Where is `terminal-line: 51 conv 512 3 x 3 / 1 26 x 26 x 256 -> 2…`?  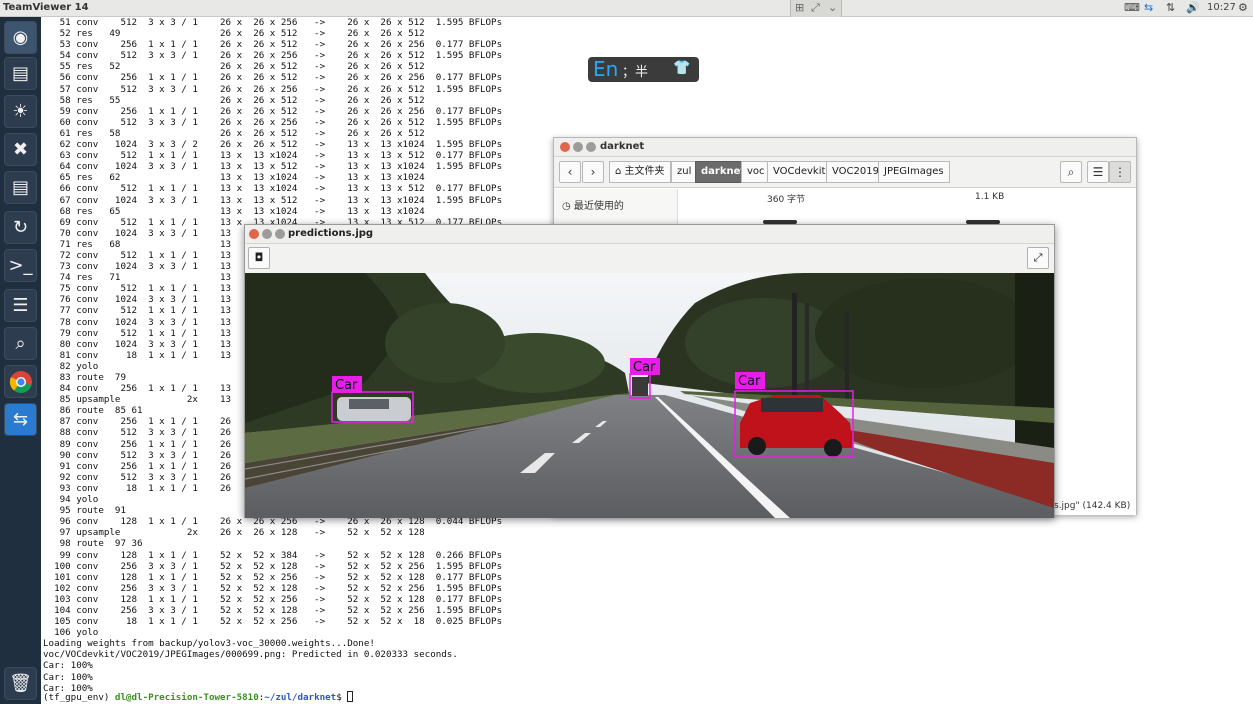
terminal-line: 51 conv 512 3 x 3 / 1 26 x 26 x 256 -> 2… is located at coordinates (273, 22).